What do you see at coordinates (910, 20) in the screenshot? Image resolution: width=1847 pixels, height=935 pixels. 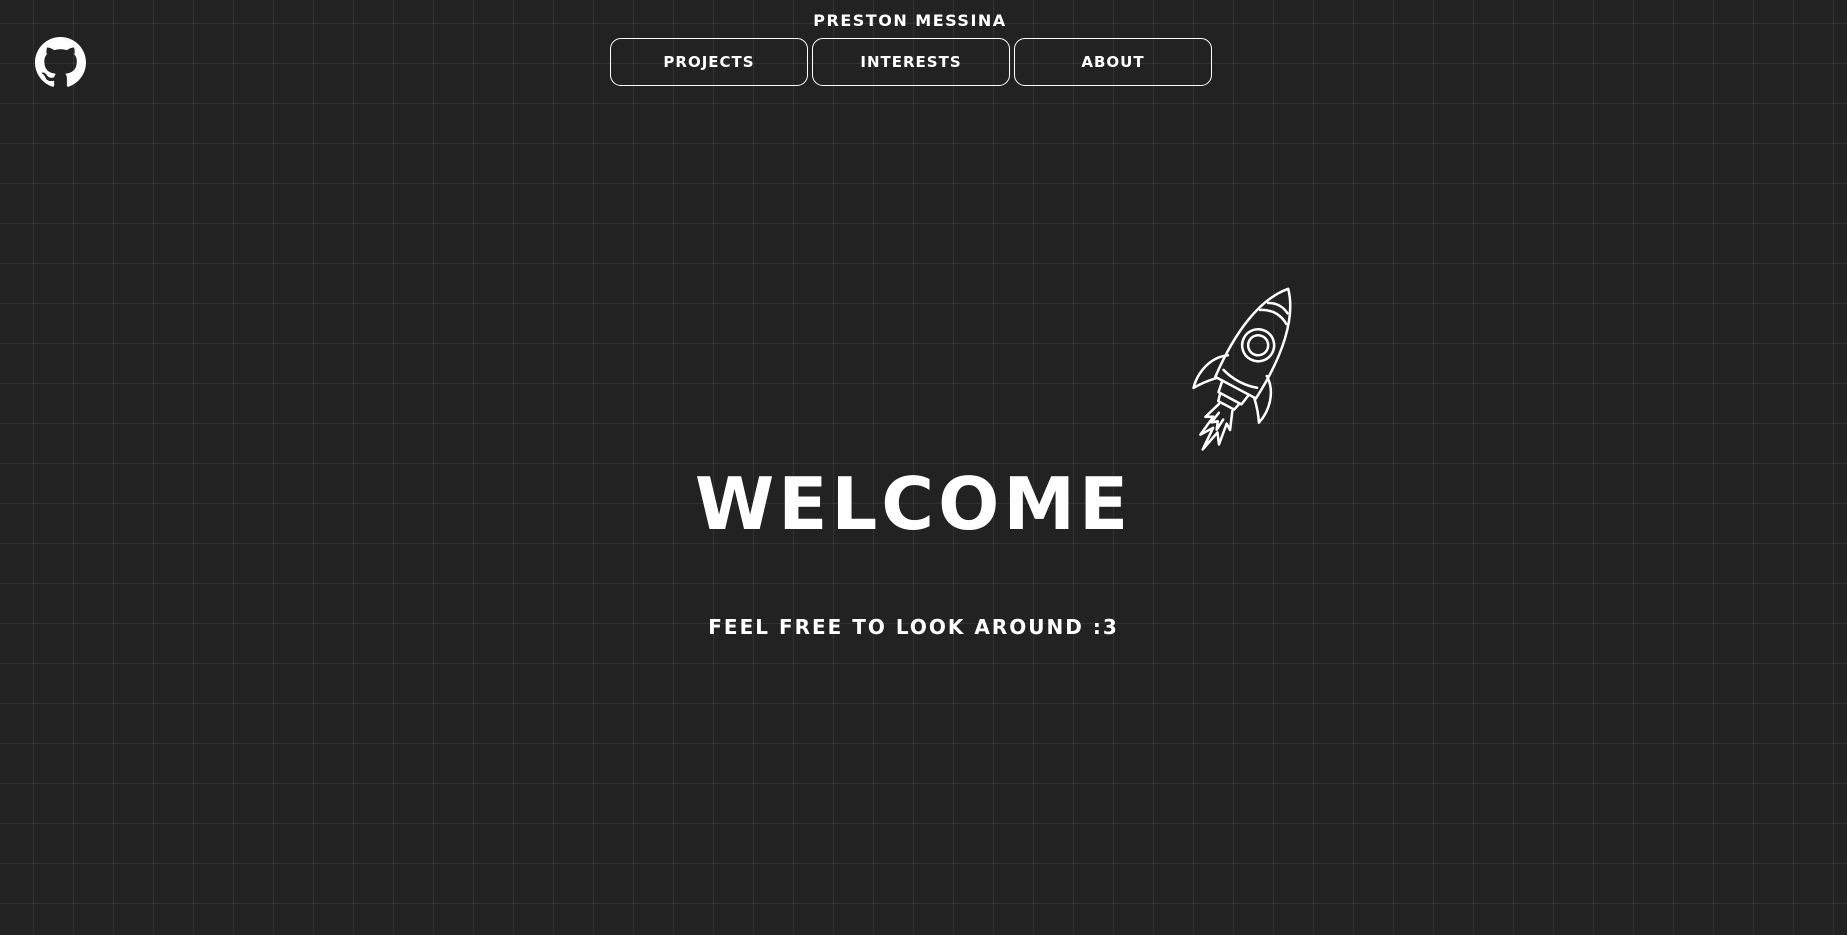 I see `site-title: Preston Messina` at bounding box center [910, 20].